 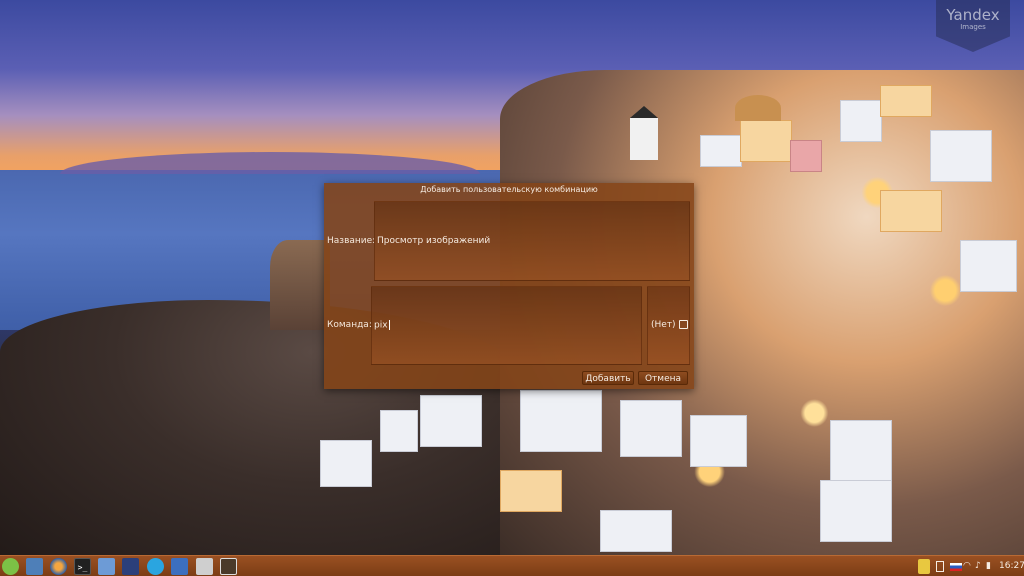 What do you see at coordinates (349, 325) in the screenshot?
I see `command-label: Команда:` at bounding box center [349, 325].